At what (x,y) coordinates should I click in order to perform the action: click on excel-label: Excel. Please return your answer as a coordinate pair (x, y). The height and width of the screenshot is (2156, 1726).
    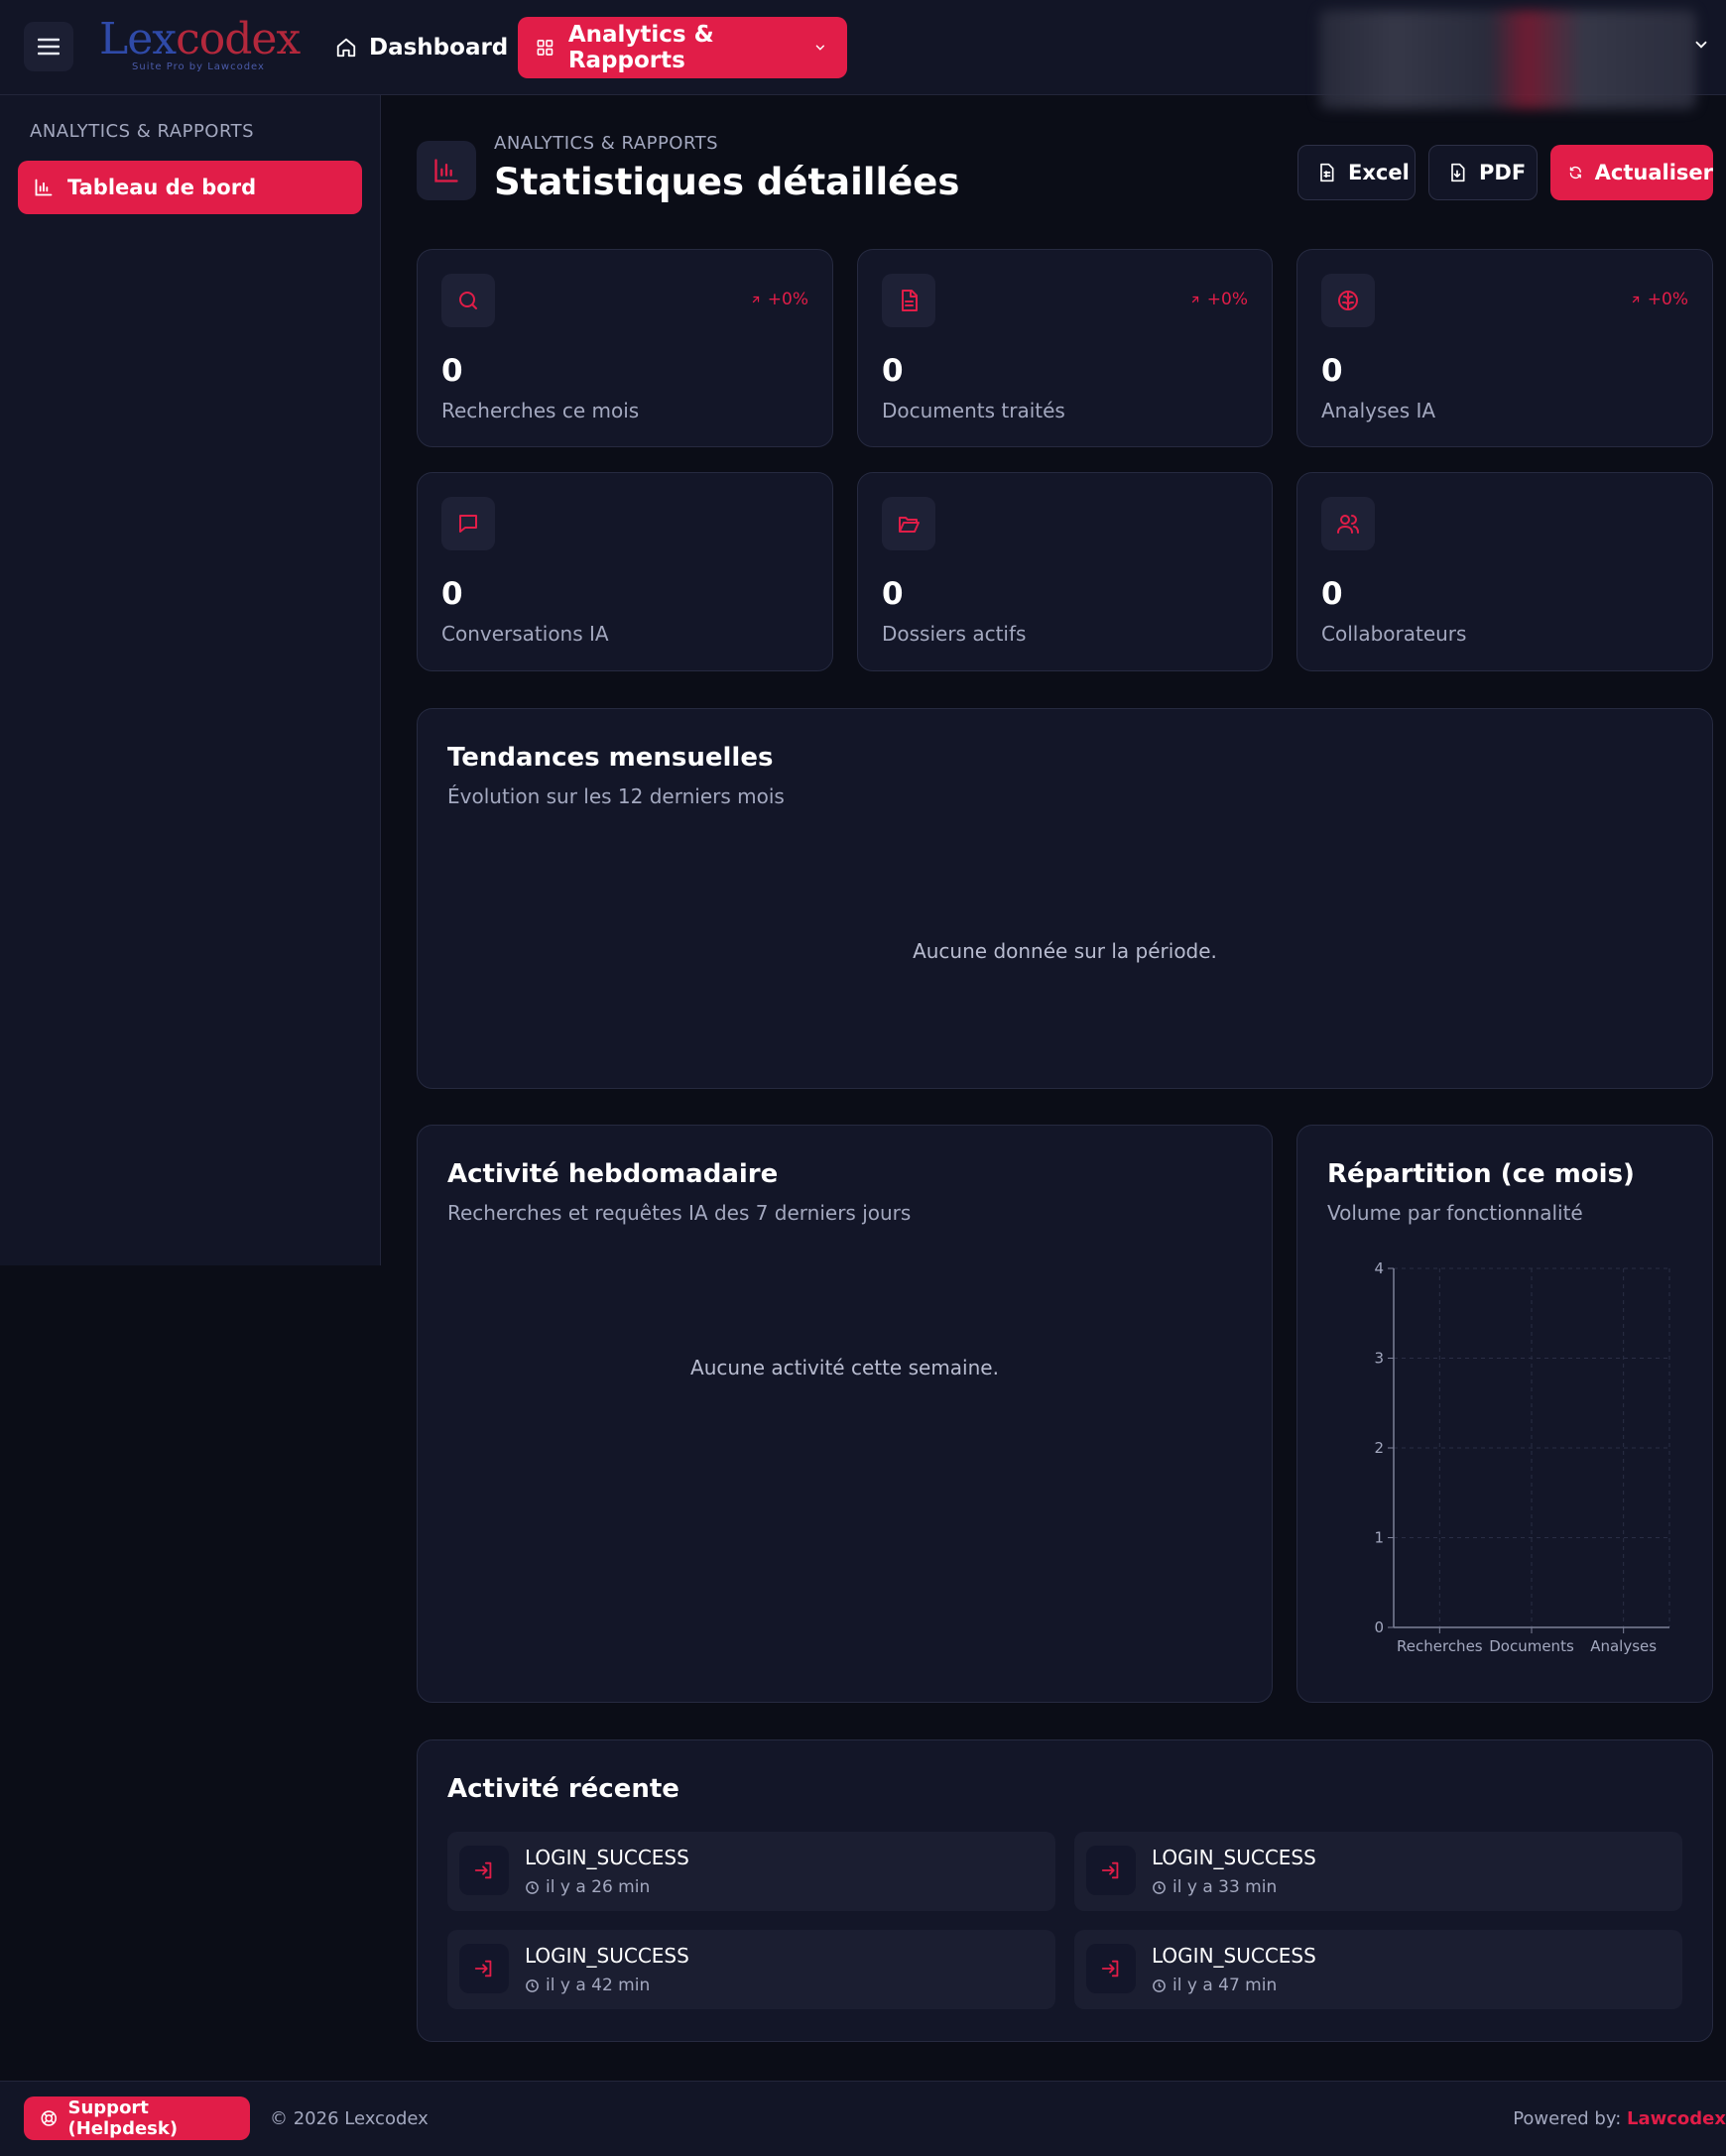
    Looking at the image, I should click on (1379, 172).